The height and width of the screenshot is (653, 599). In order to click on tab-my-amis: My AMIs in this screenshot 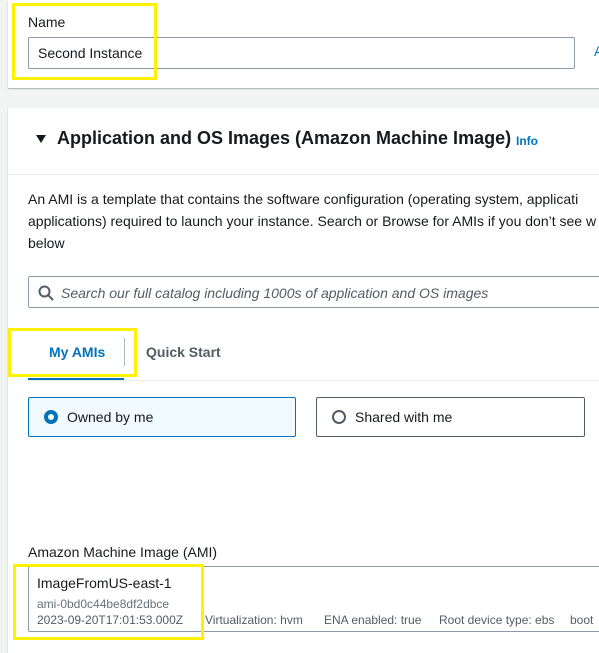, I will do `click(77, 352)`.